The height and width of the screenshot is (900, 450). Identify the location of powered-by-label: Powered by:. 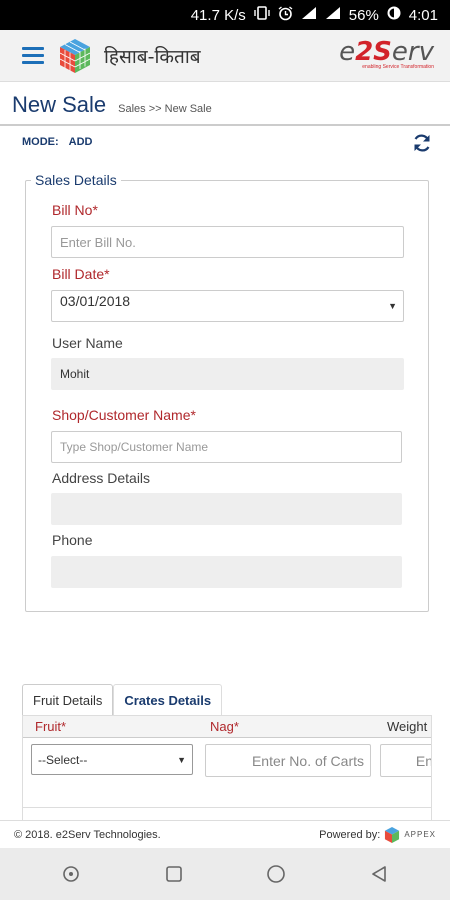
(350, 834).